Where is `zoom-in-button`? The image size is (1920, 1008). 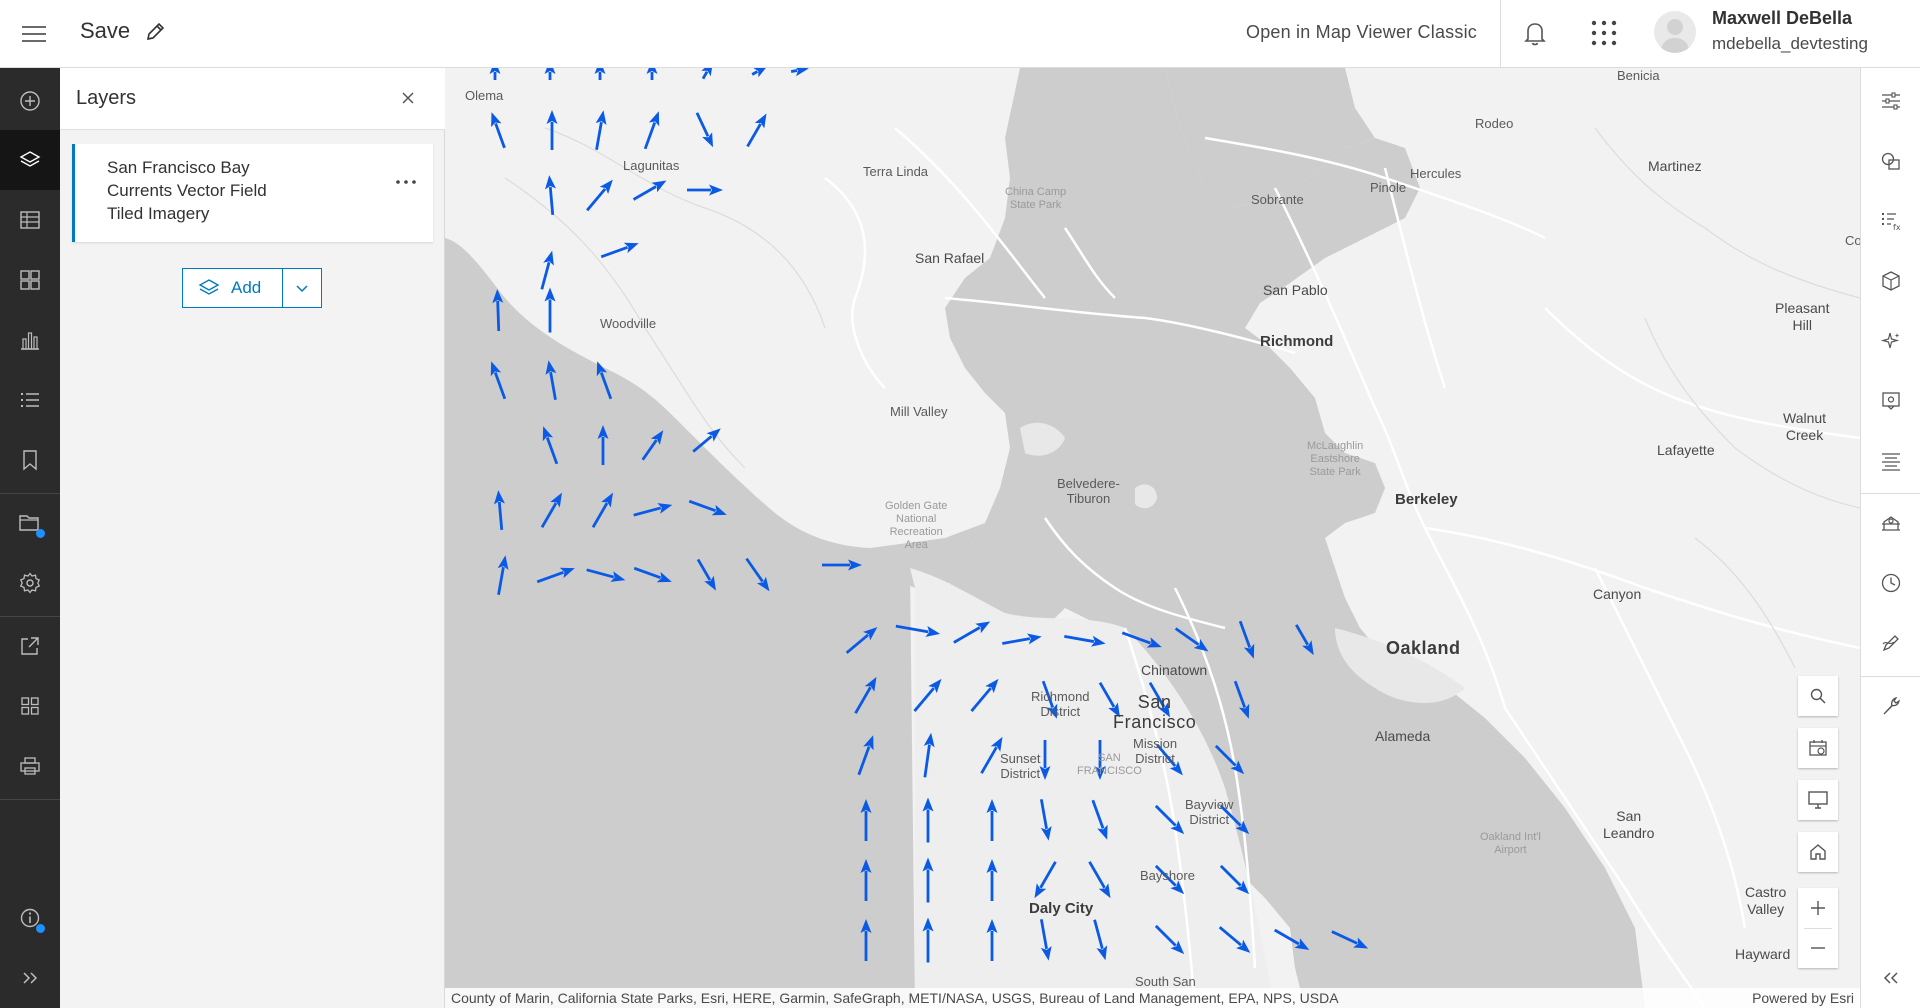
zoom-in-button is located at coordinates (1818, 908).